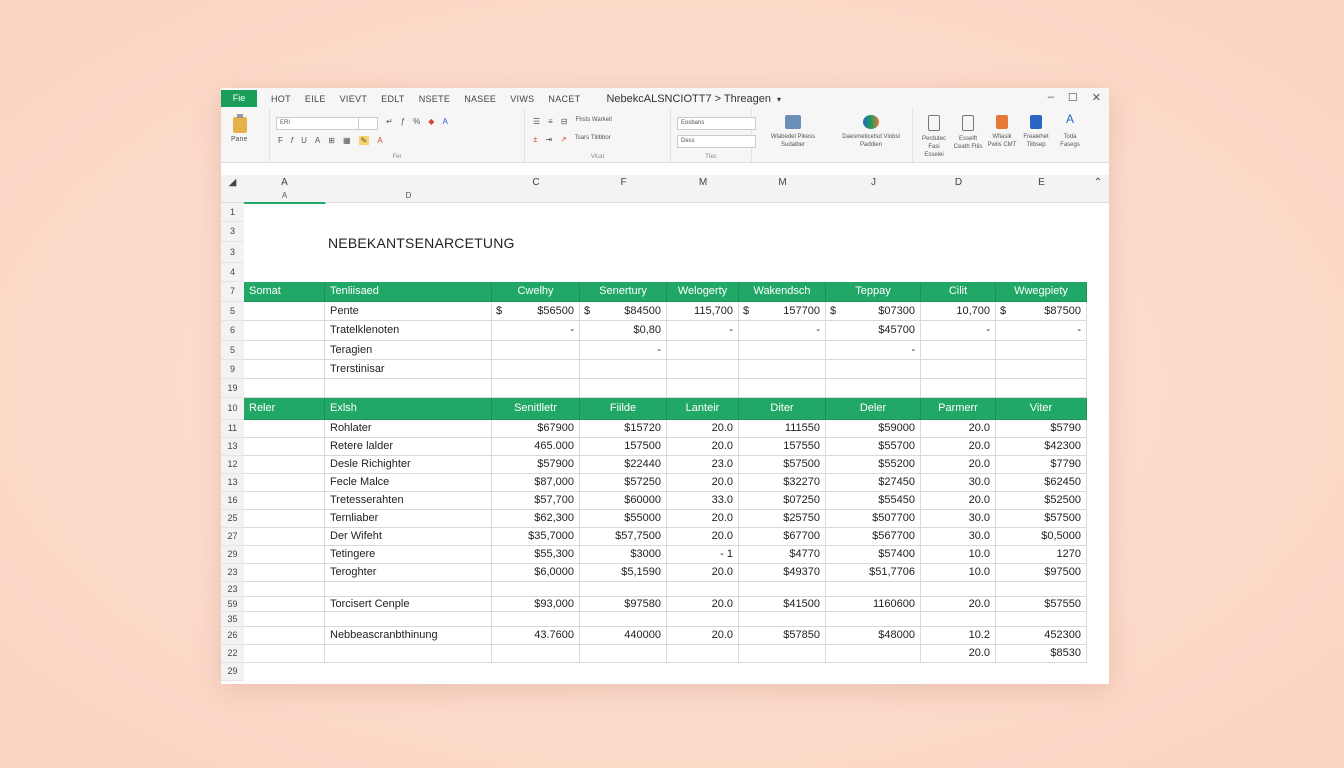 The image size is (1344, 768). I want to click on column-header-c: C, so click(536, 182).